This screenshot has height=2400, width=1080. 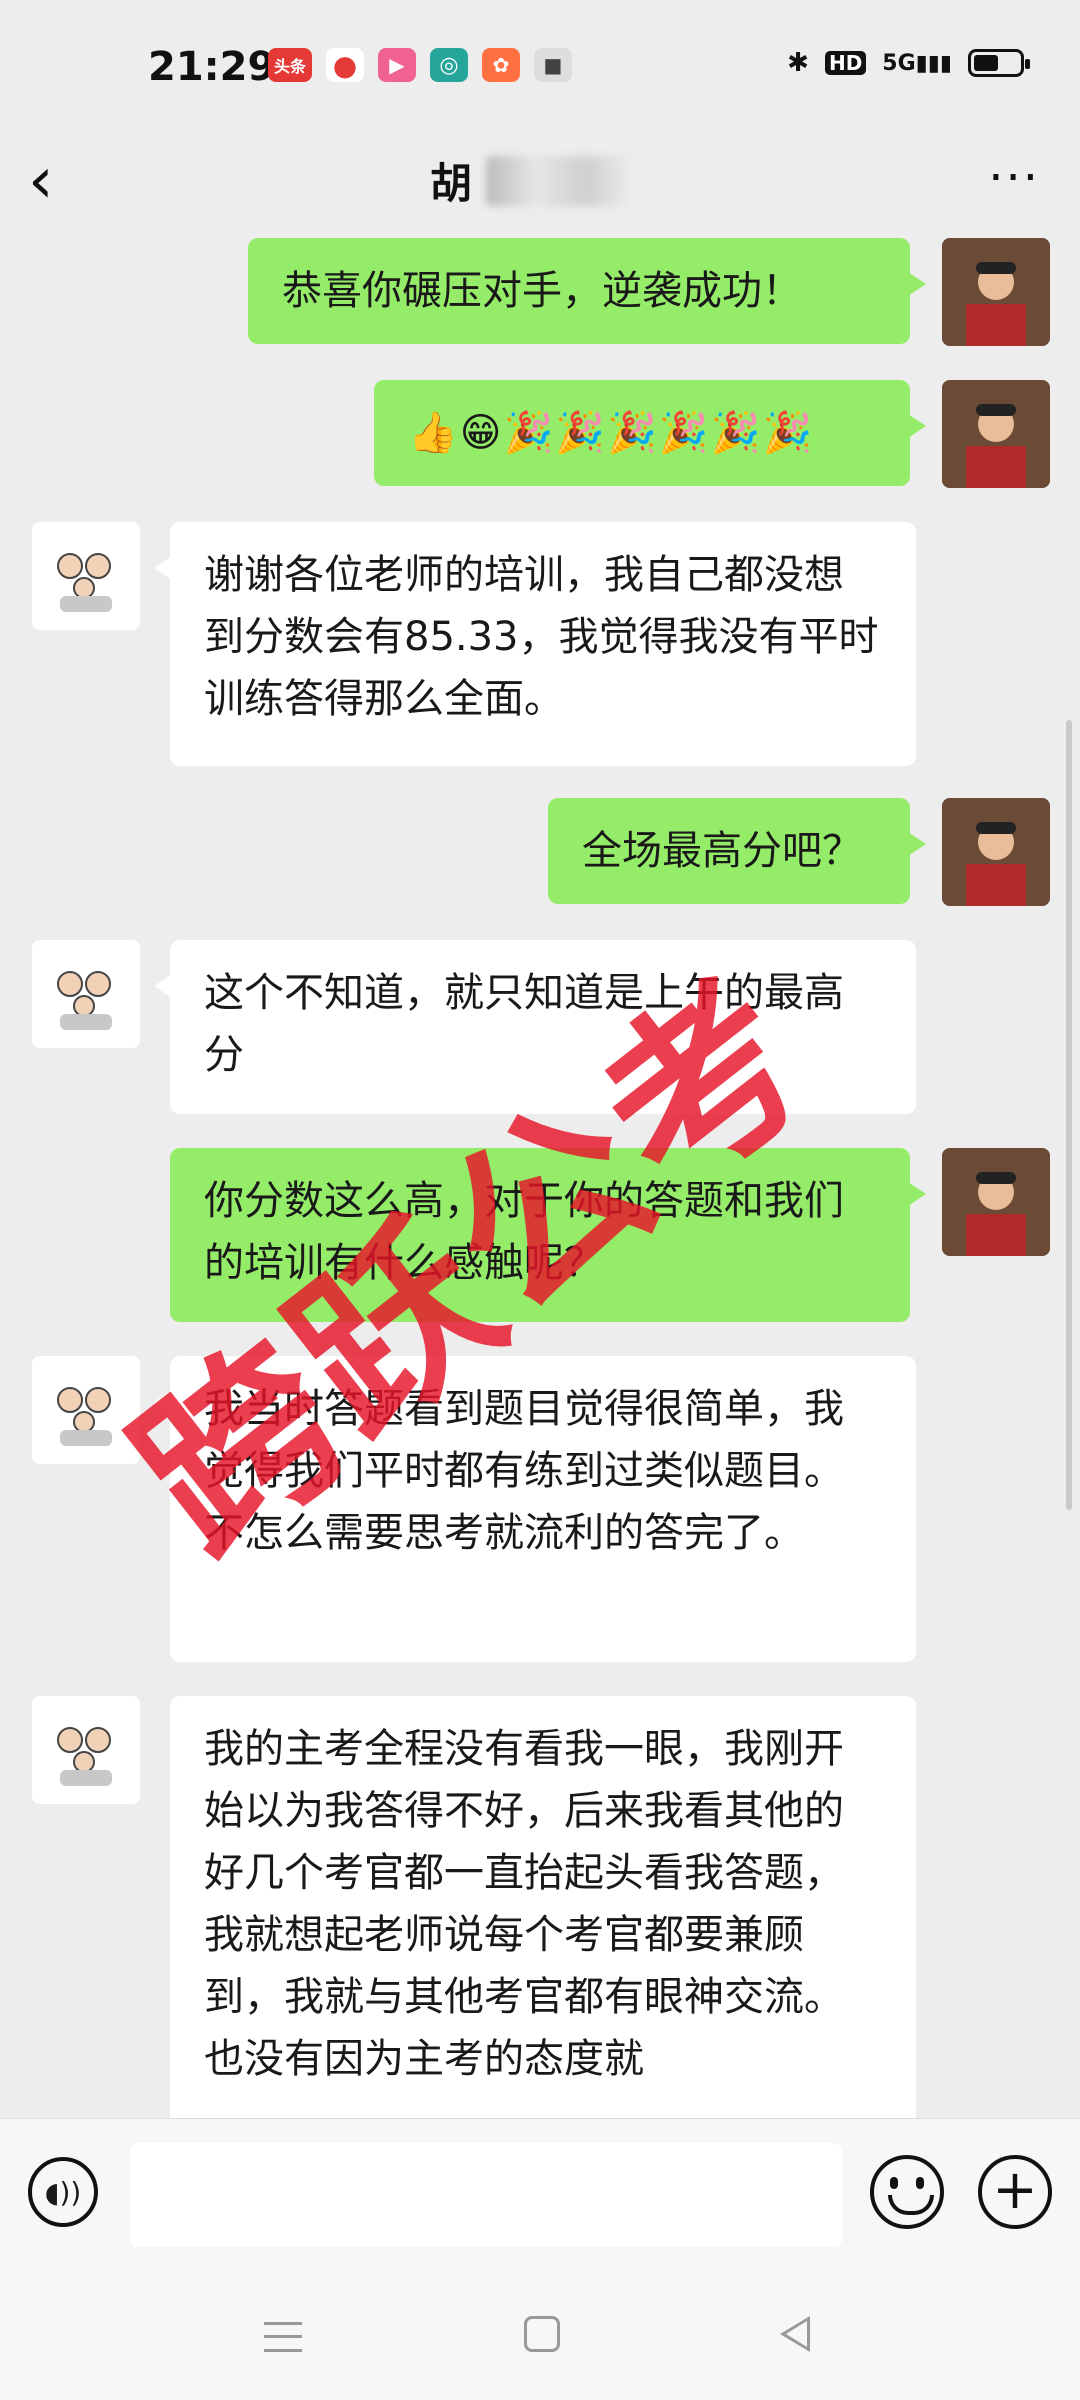 I want to click on battery-icon, so click(x=999, y=63).